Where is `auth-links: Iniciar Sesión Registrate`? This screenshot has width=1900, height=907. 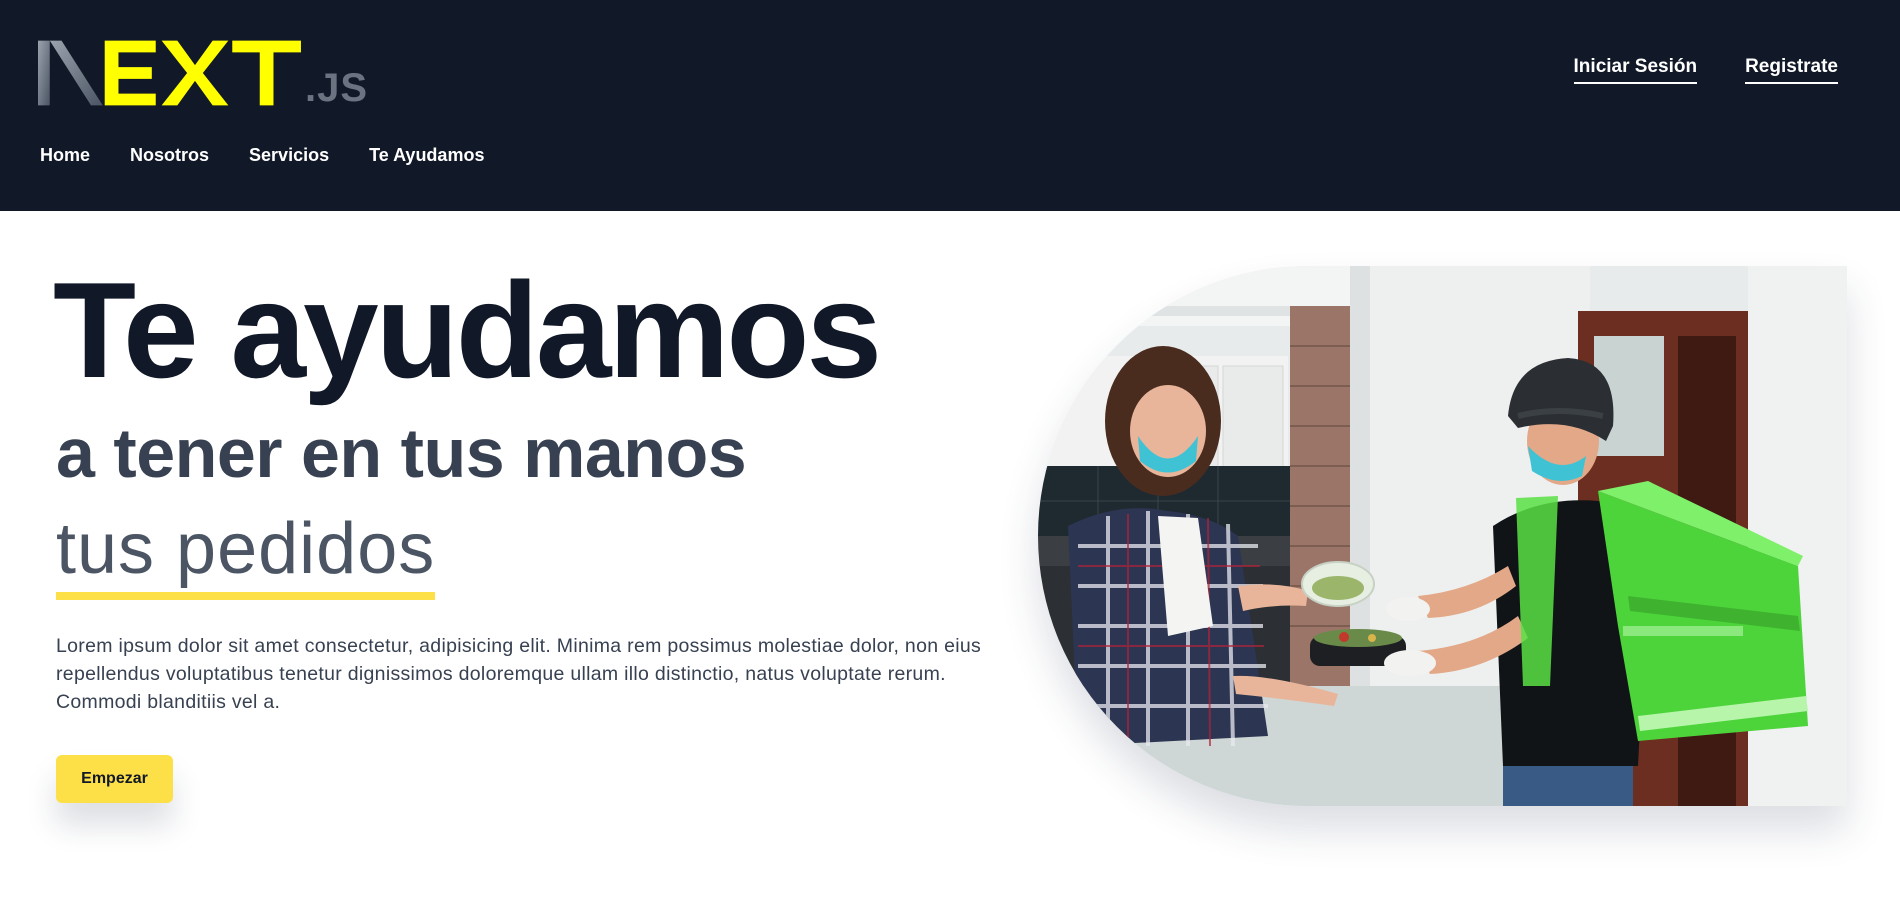 auth-links: Iniciar Sesión Registrate is located at coordinates (1705, 70).